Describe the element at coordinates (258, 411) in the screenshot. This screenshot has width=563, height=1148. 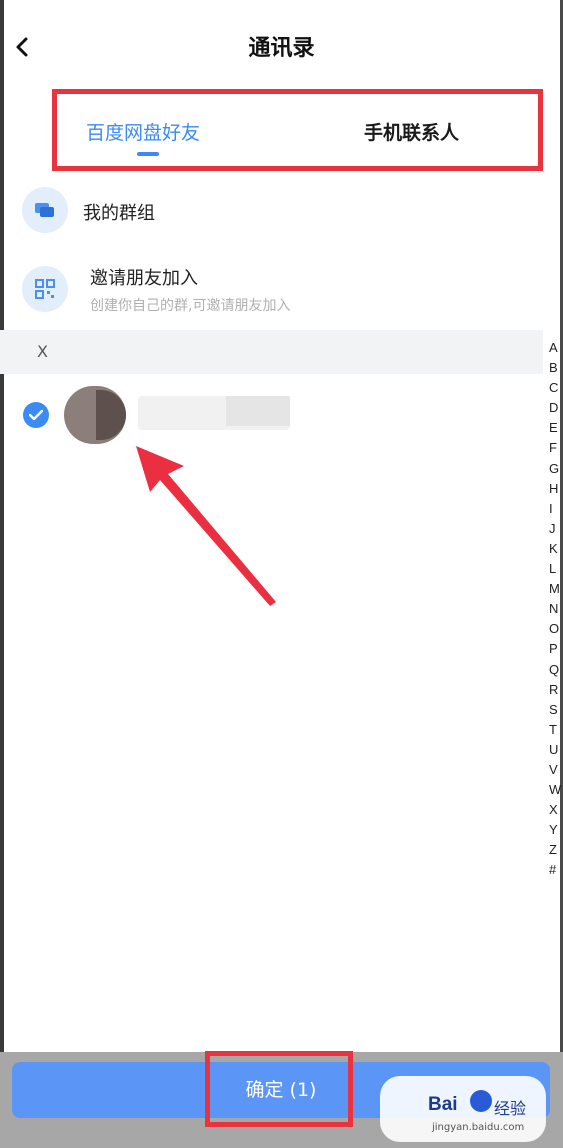
I see `contact-name-blurred-part` at that location.